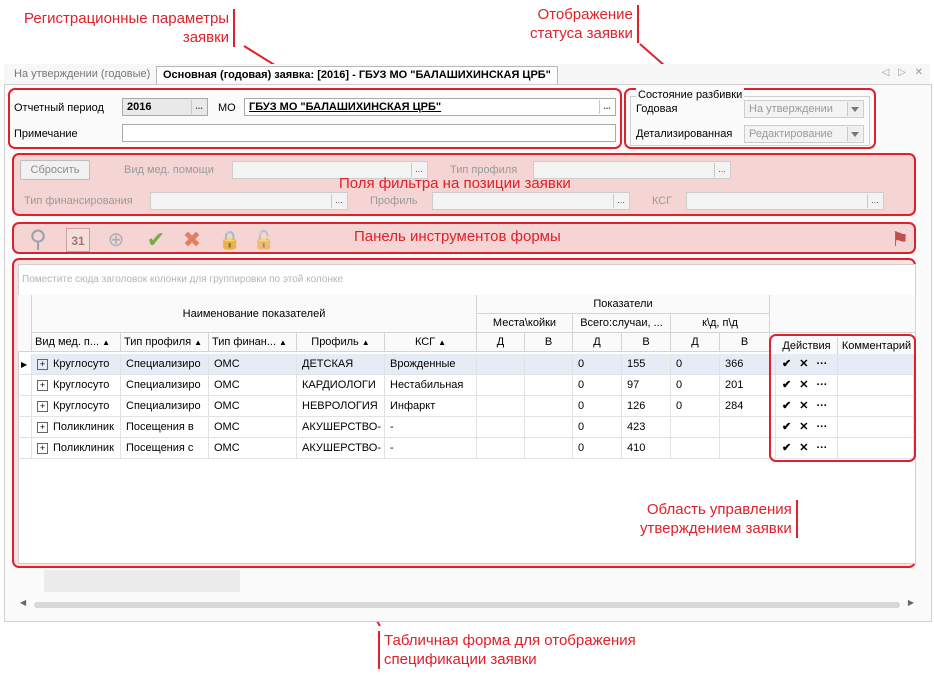  Describe the element at coordinates (804, 134) in the screenshot. I see `detailed-status-select: Редактирование` at that location.